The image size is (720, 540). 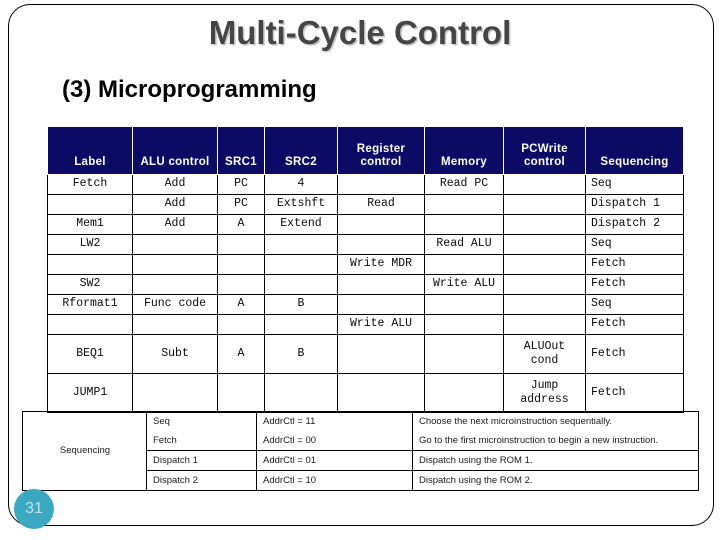 I want to click on col-header-pcwrite-control: PCWrite control, so click(x=544, y=150).